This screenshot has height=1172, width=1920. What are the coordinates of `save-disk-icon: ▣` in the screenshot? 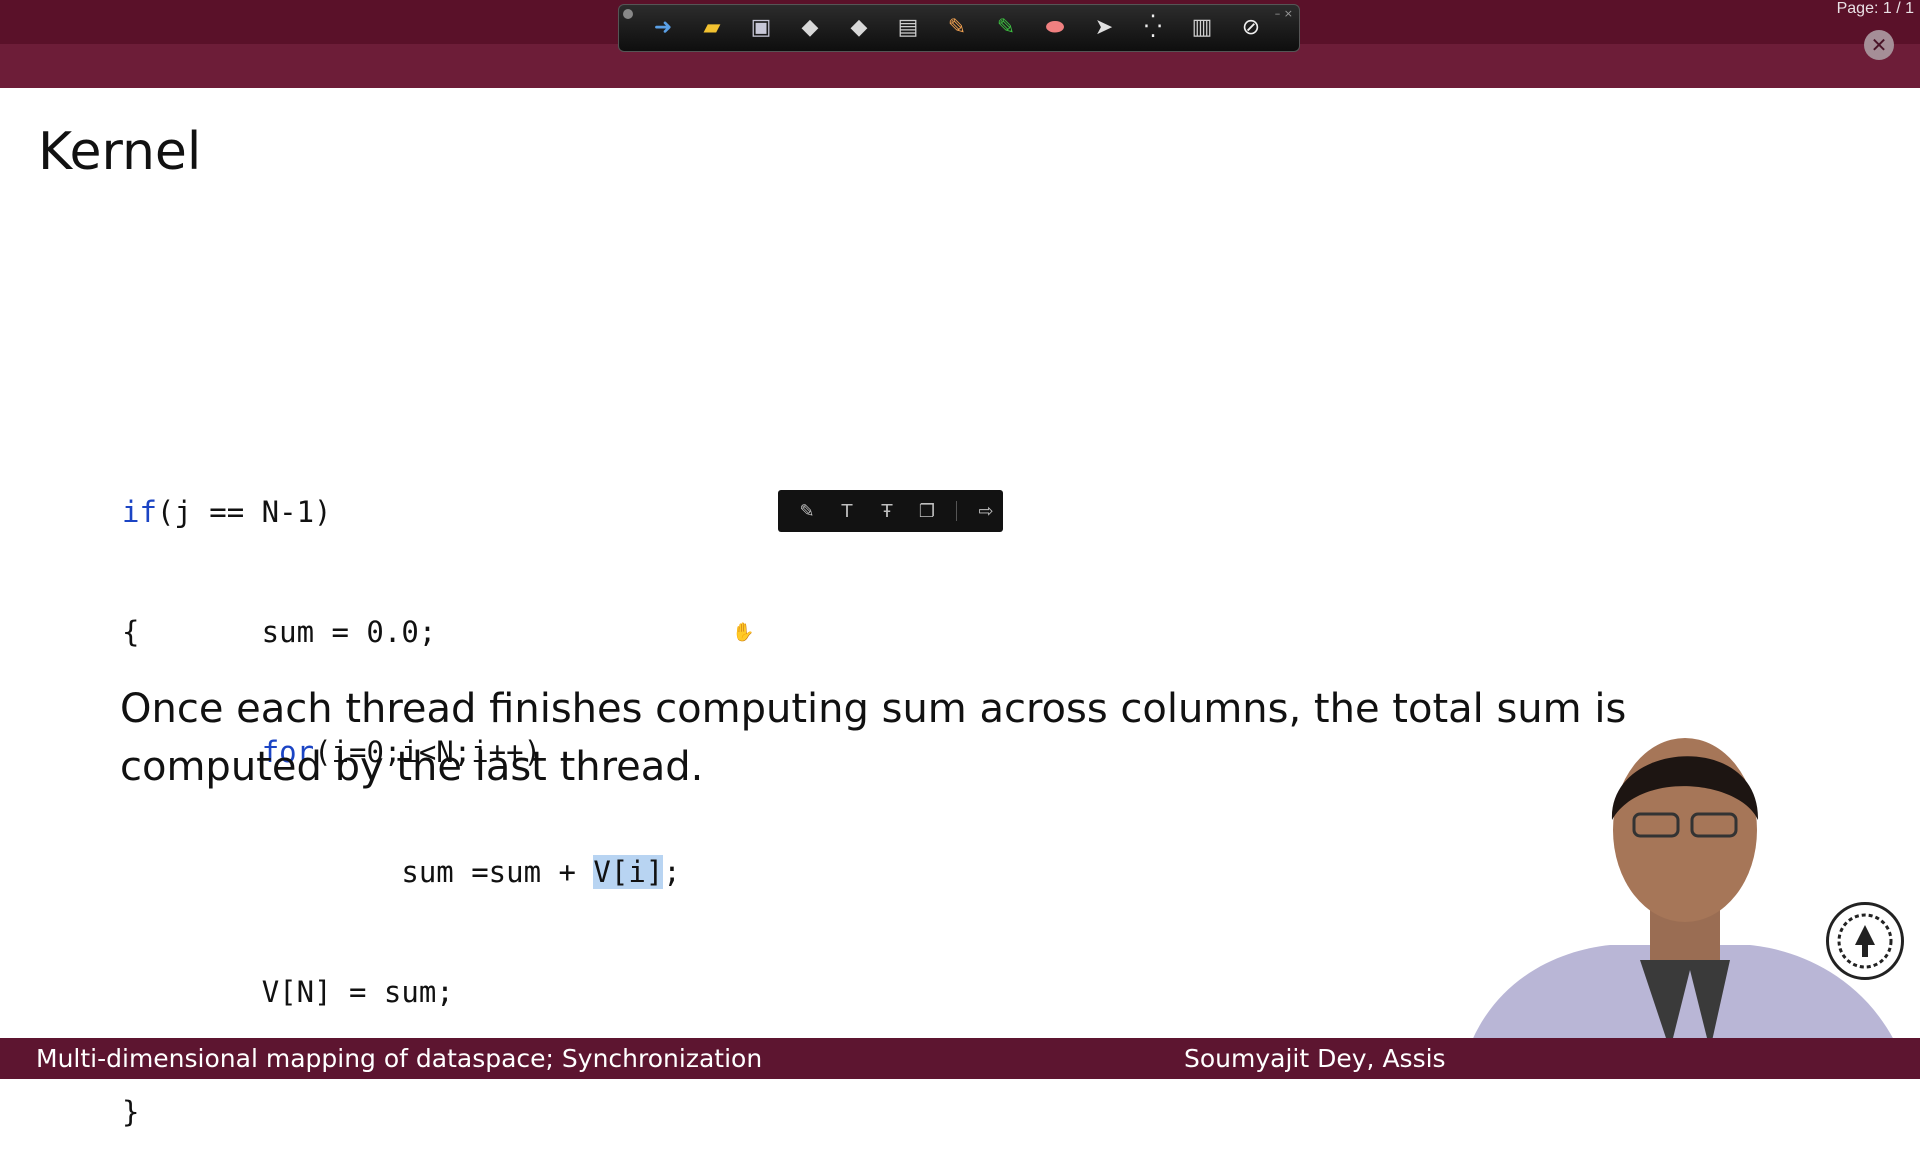 It's located at (761, 28).